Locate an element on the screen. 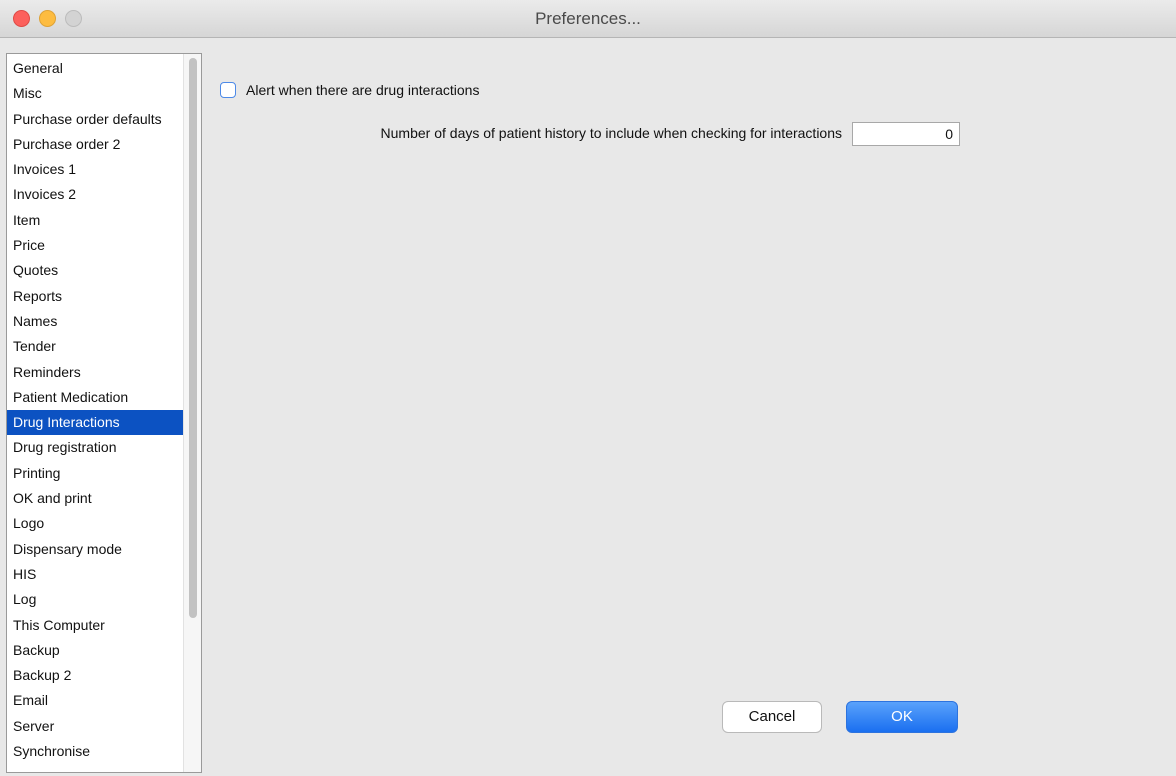  sidebar-item-misc: Misc is located at coordinates (95, 93).